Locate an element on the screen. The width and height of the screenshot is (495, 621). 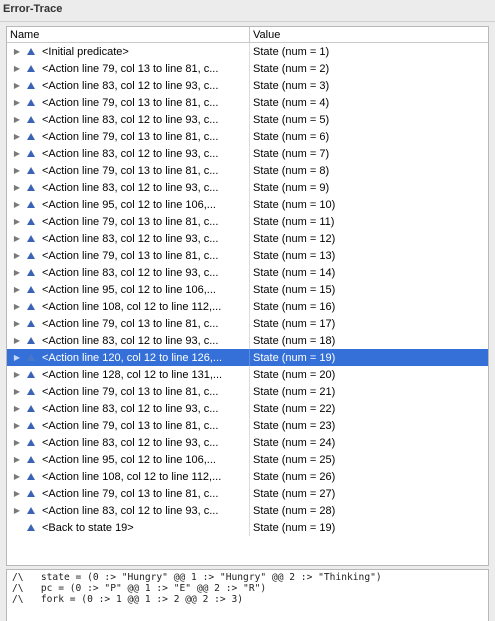
row-name-label: <Back to state 19> is located at coordinates (88, 527).